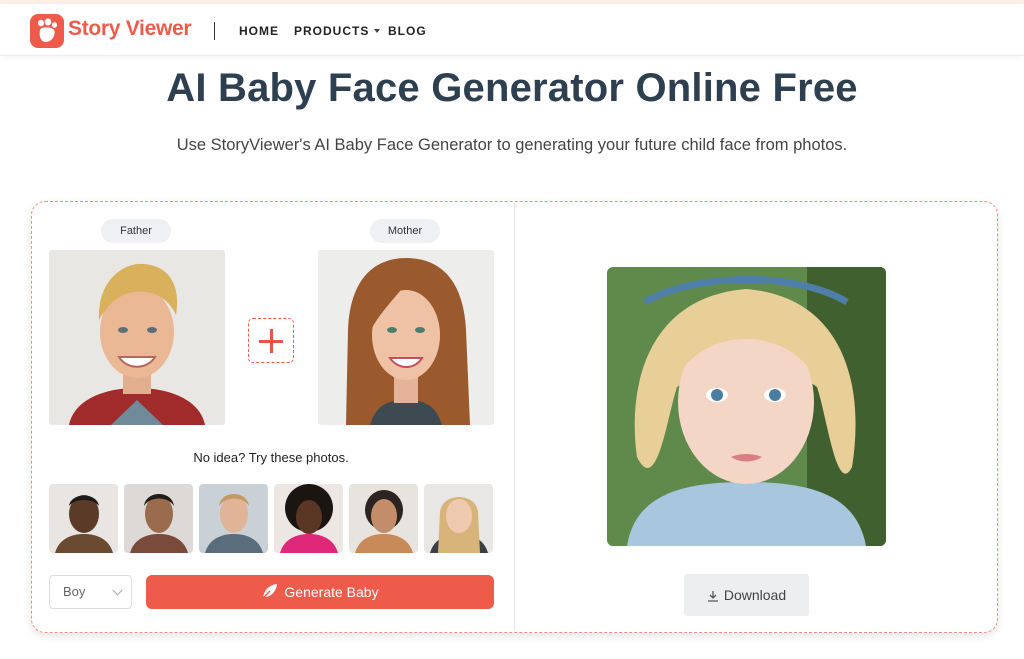  I want to click on generate-baby-button: Generate Baby, so click(320, 592).